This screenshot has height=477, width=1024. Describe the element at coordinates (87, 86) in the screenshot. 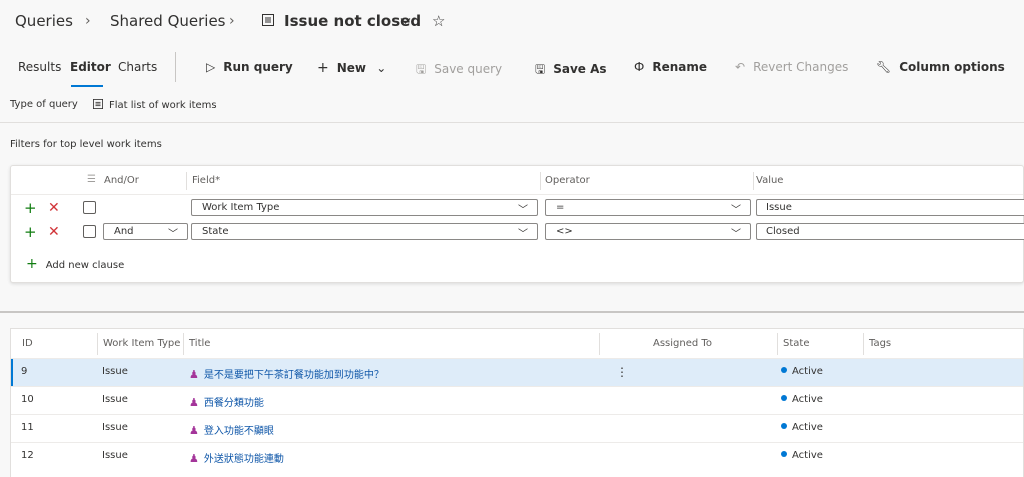

I see `active-tab-indicator` at that location.